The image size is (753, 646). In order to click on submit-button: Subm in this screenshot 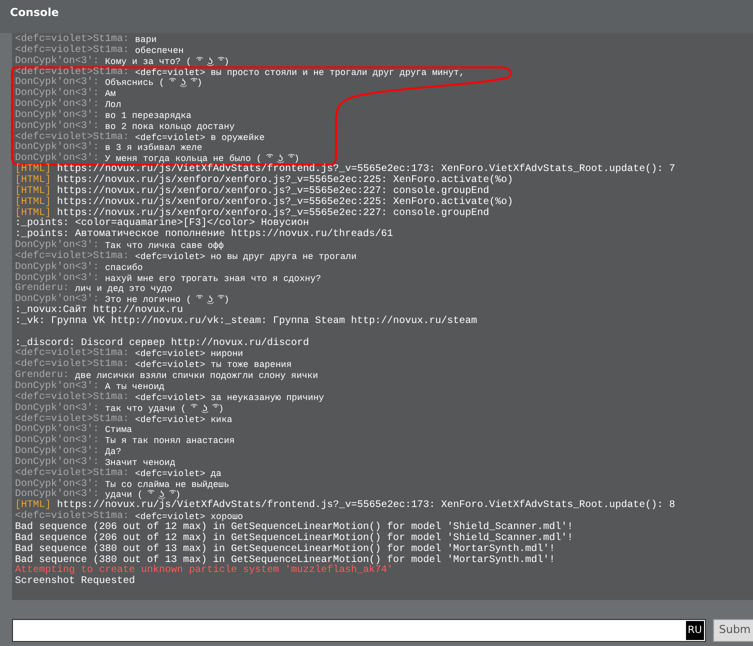, I will do `click(733, 630)`.